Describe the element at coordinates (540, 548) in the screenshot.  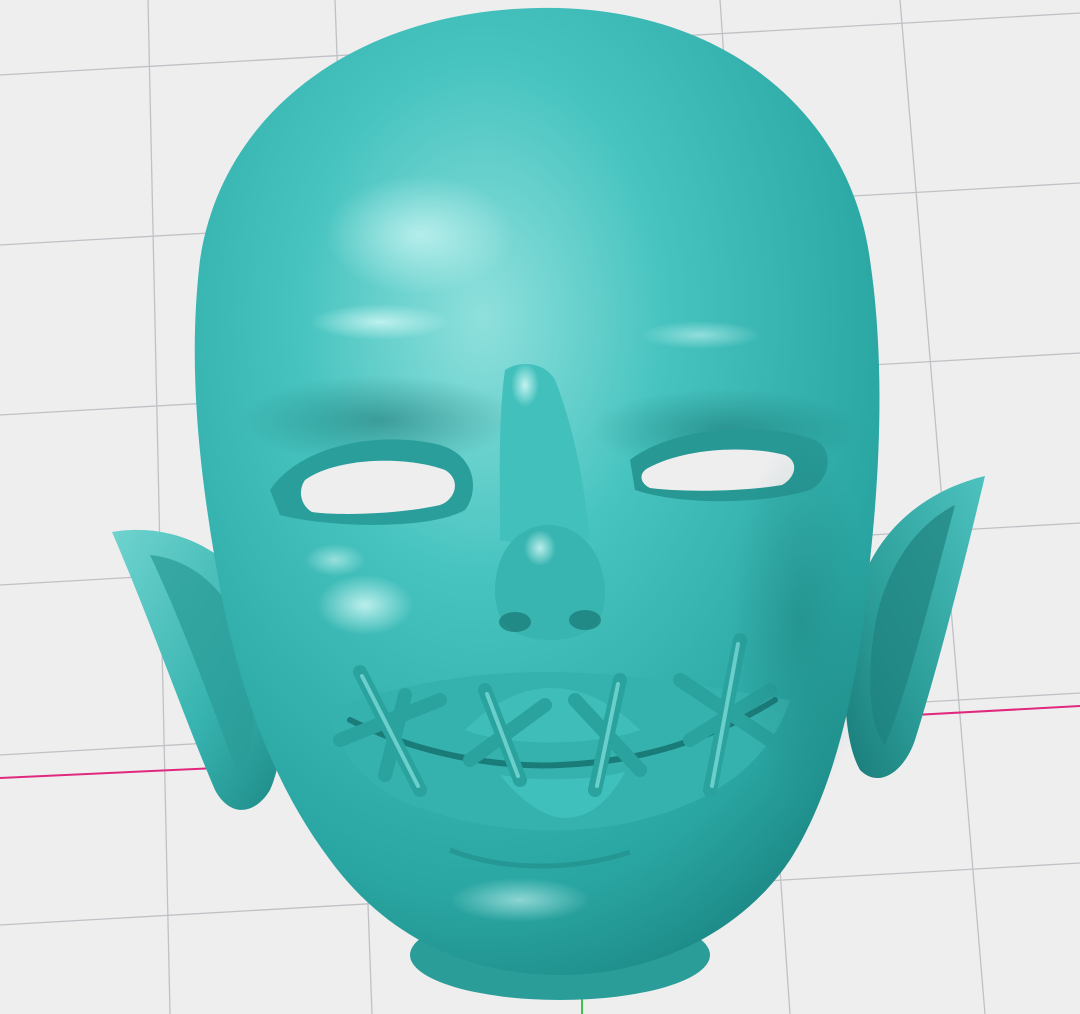
I see `nose-tip-highlight` at that location.